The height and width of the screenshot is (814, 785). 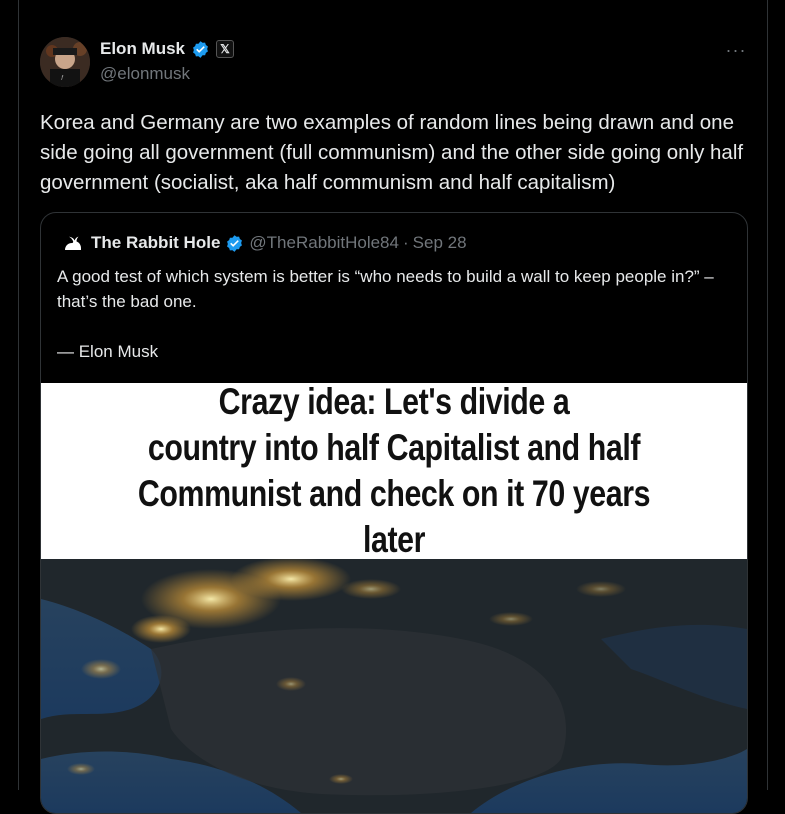 I want to click on quoted-post-date: Sep 28, so click(x=440, y=243).